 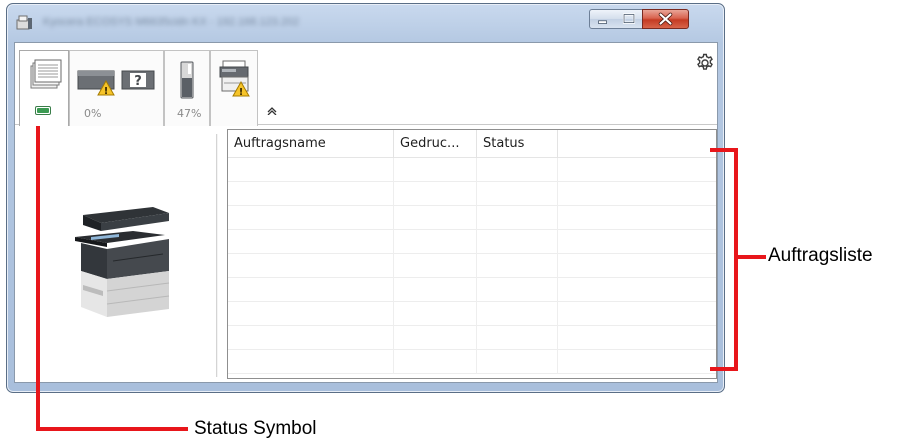 I want to click on tab-device: !, so click(x=234, y=88).